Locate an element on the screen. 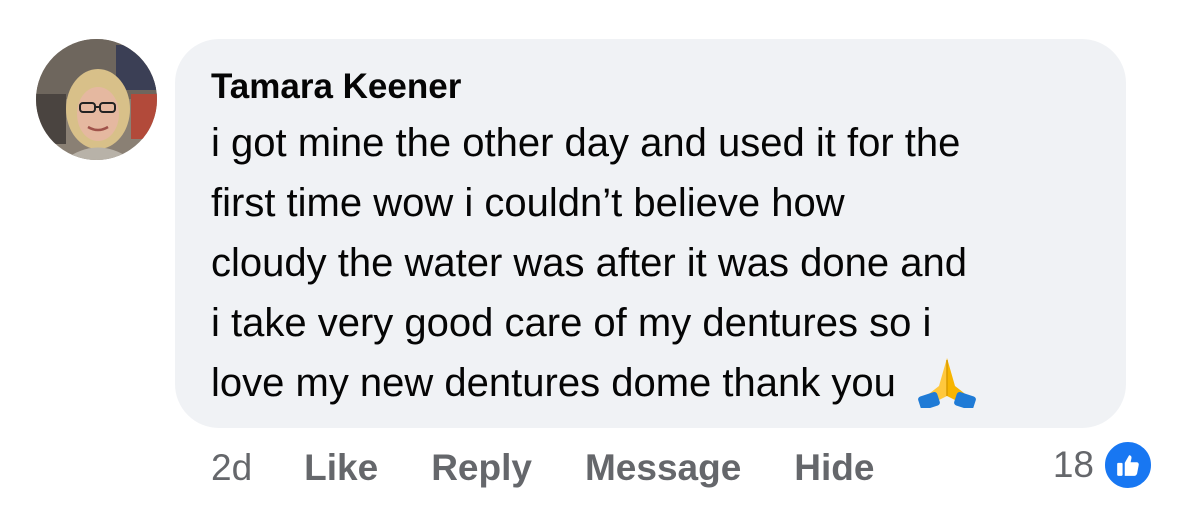 Image resolution: width=1179 pixels, height=516 pixels. reply-button: Reply is located at coordinates (481, 468).